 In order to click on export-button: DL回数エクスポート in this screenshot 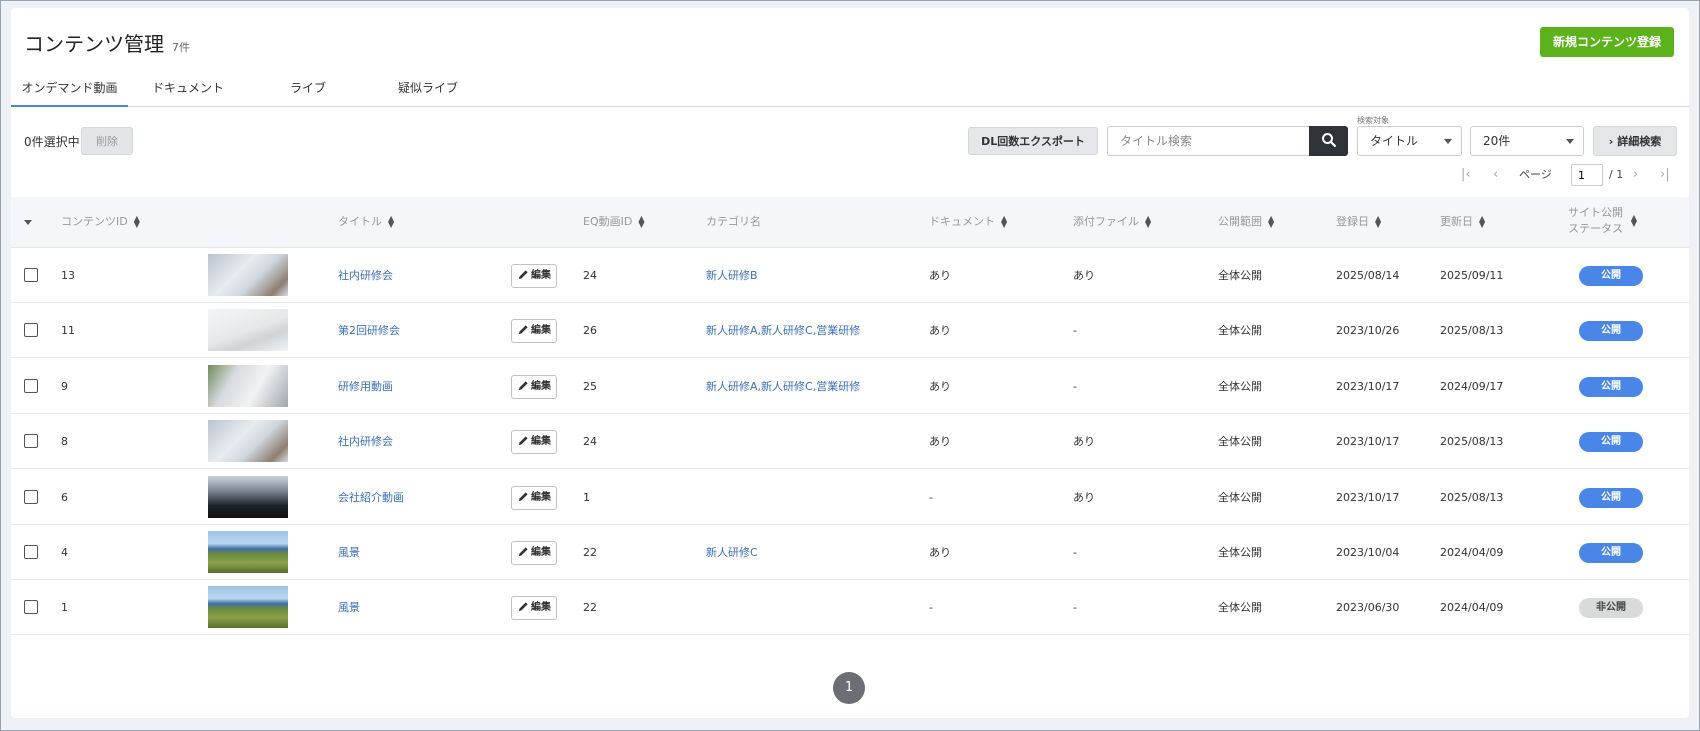, I will do `click(1033, 141)`.